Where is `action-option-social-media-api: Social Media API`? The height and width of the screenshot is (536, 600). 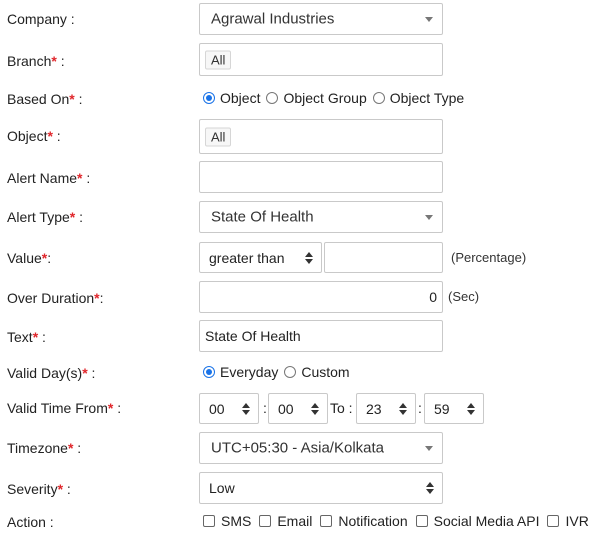
action-option-social-media-api: Social Media API is located at coordinates (477, 521).